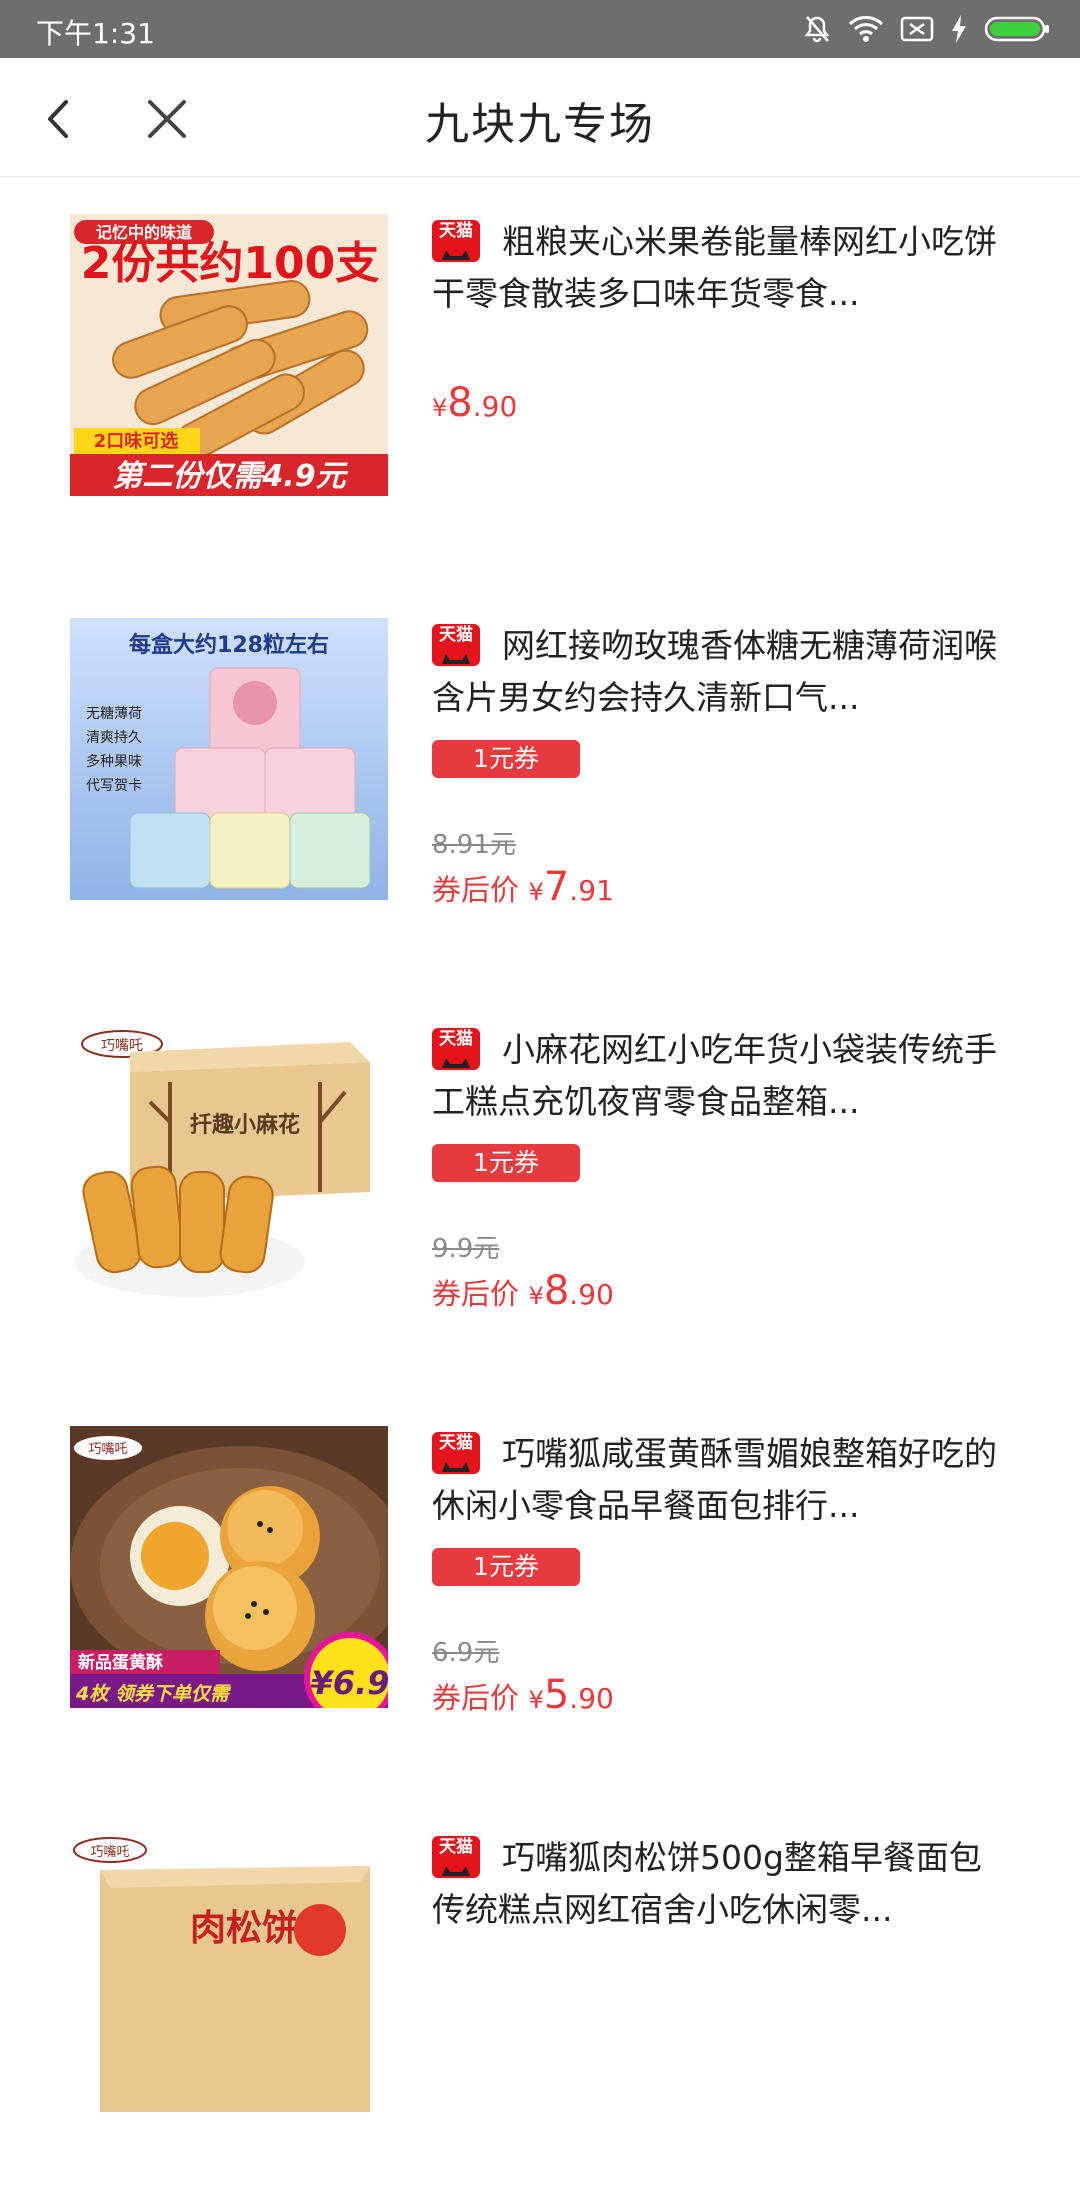  I want to click on wifi-icon, so click(866, 29).